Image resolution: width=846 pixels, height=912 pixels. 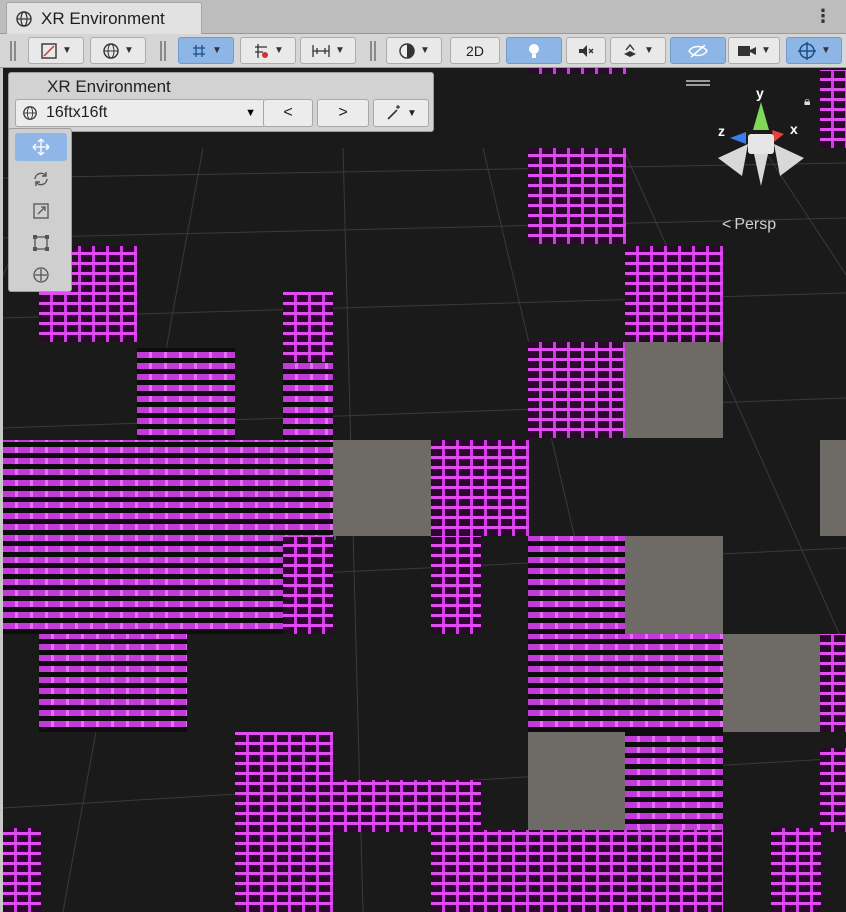 I want to click on camera-button: ▼, so click(x=754, y=50).